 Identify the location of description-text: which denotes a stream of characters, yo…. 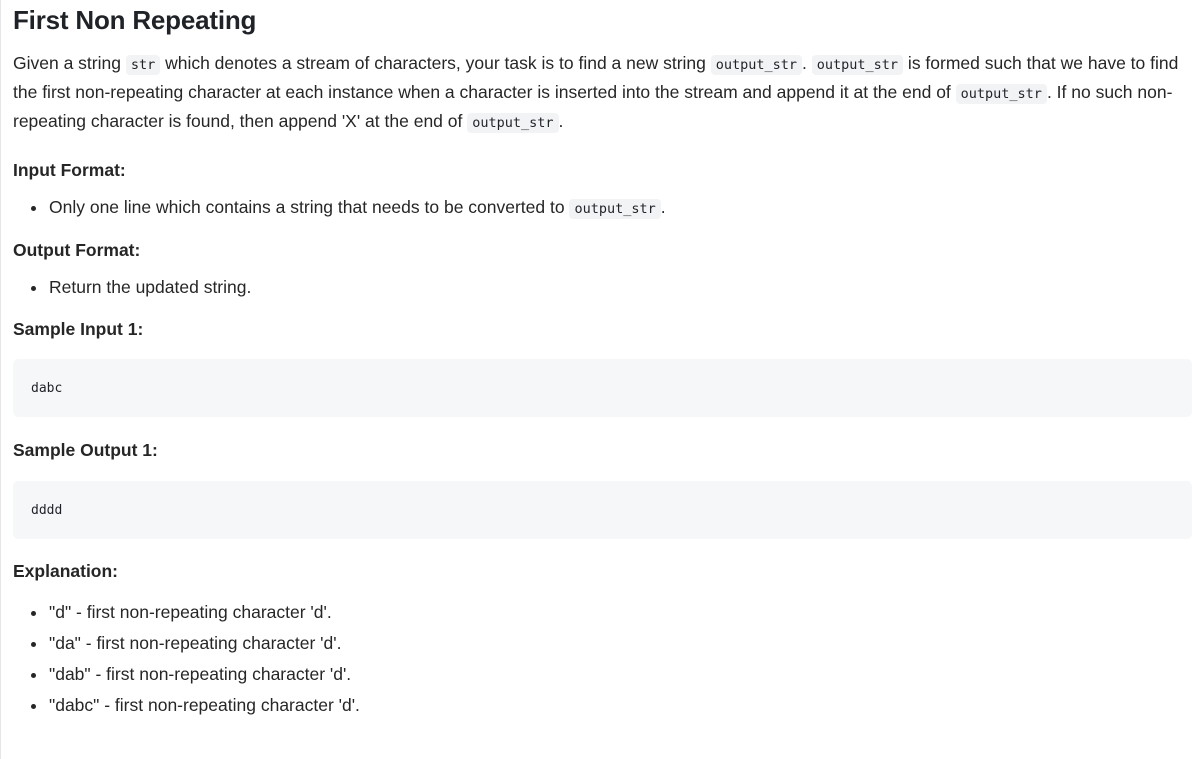
(435, 63).